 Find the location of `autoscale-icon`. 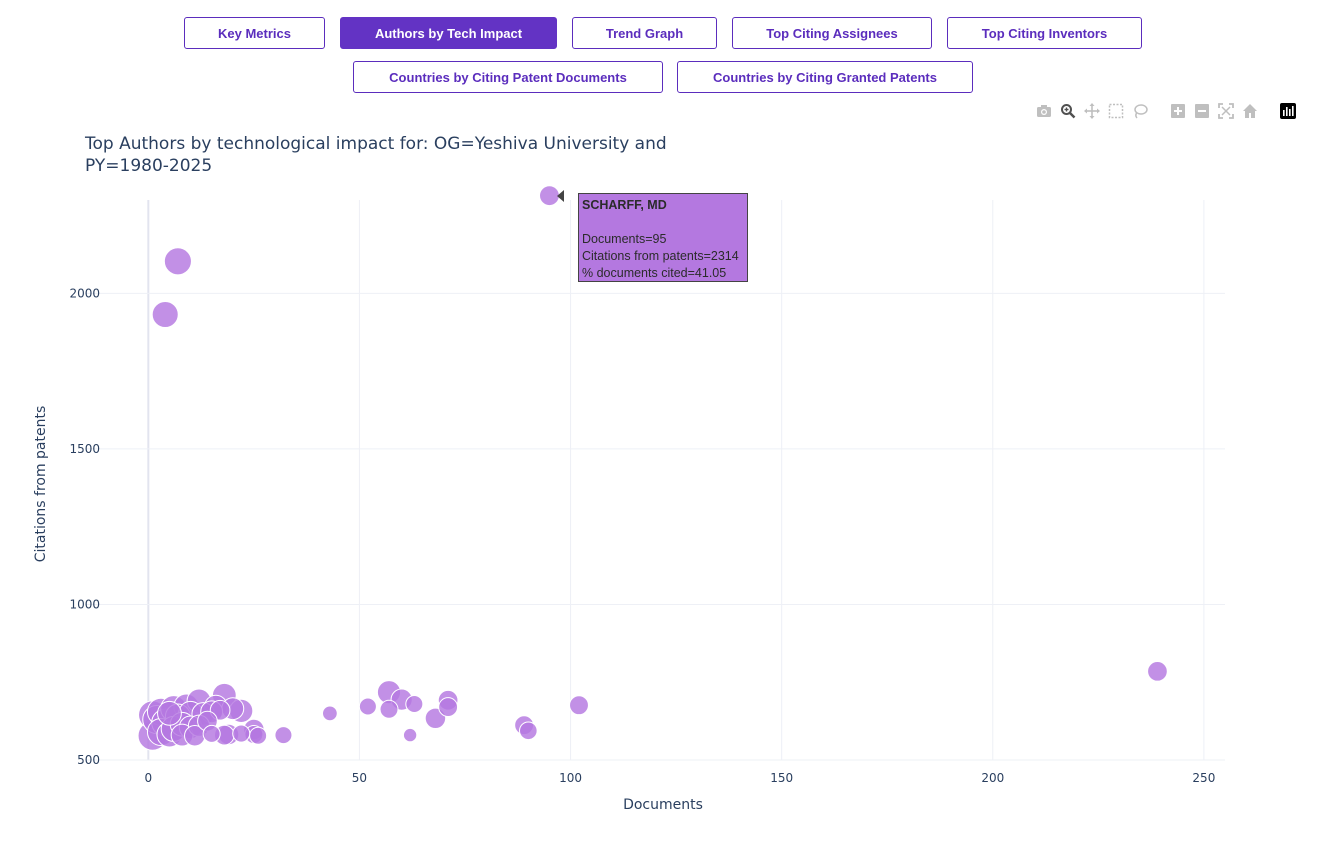

autoscale-icon is located at coordinates (1226, 111).